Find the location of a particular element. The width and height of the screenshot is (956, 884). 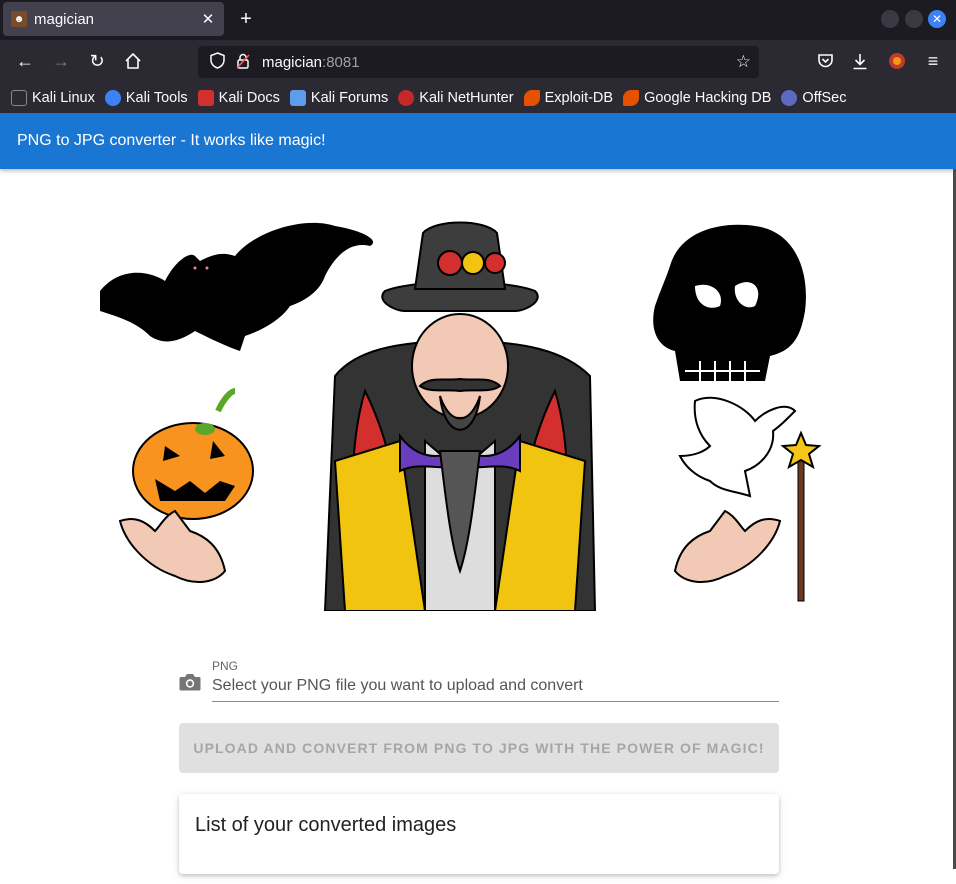

reload-icon: ↻ is located at coordinates (97, 61).